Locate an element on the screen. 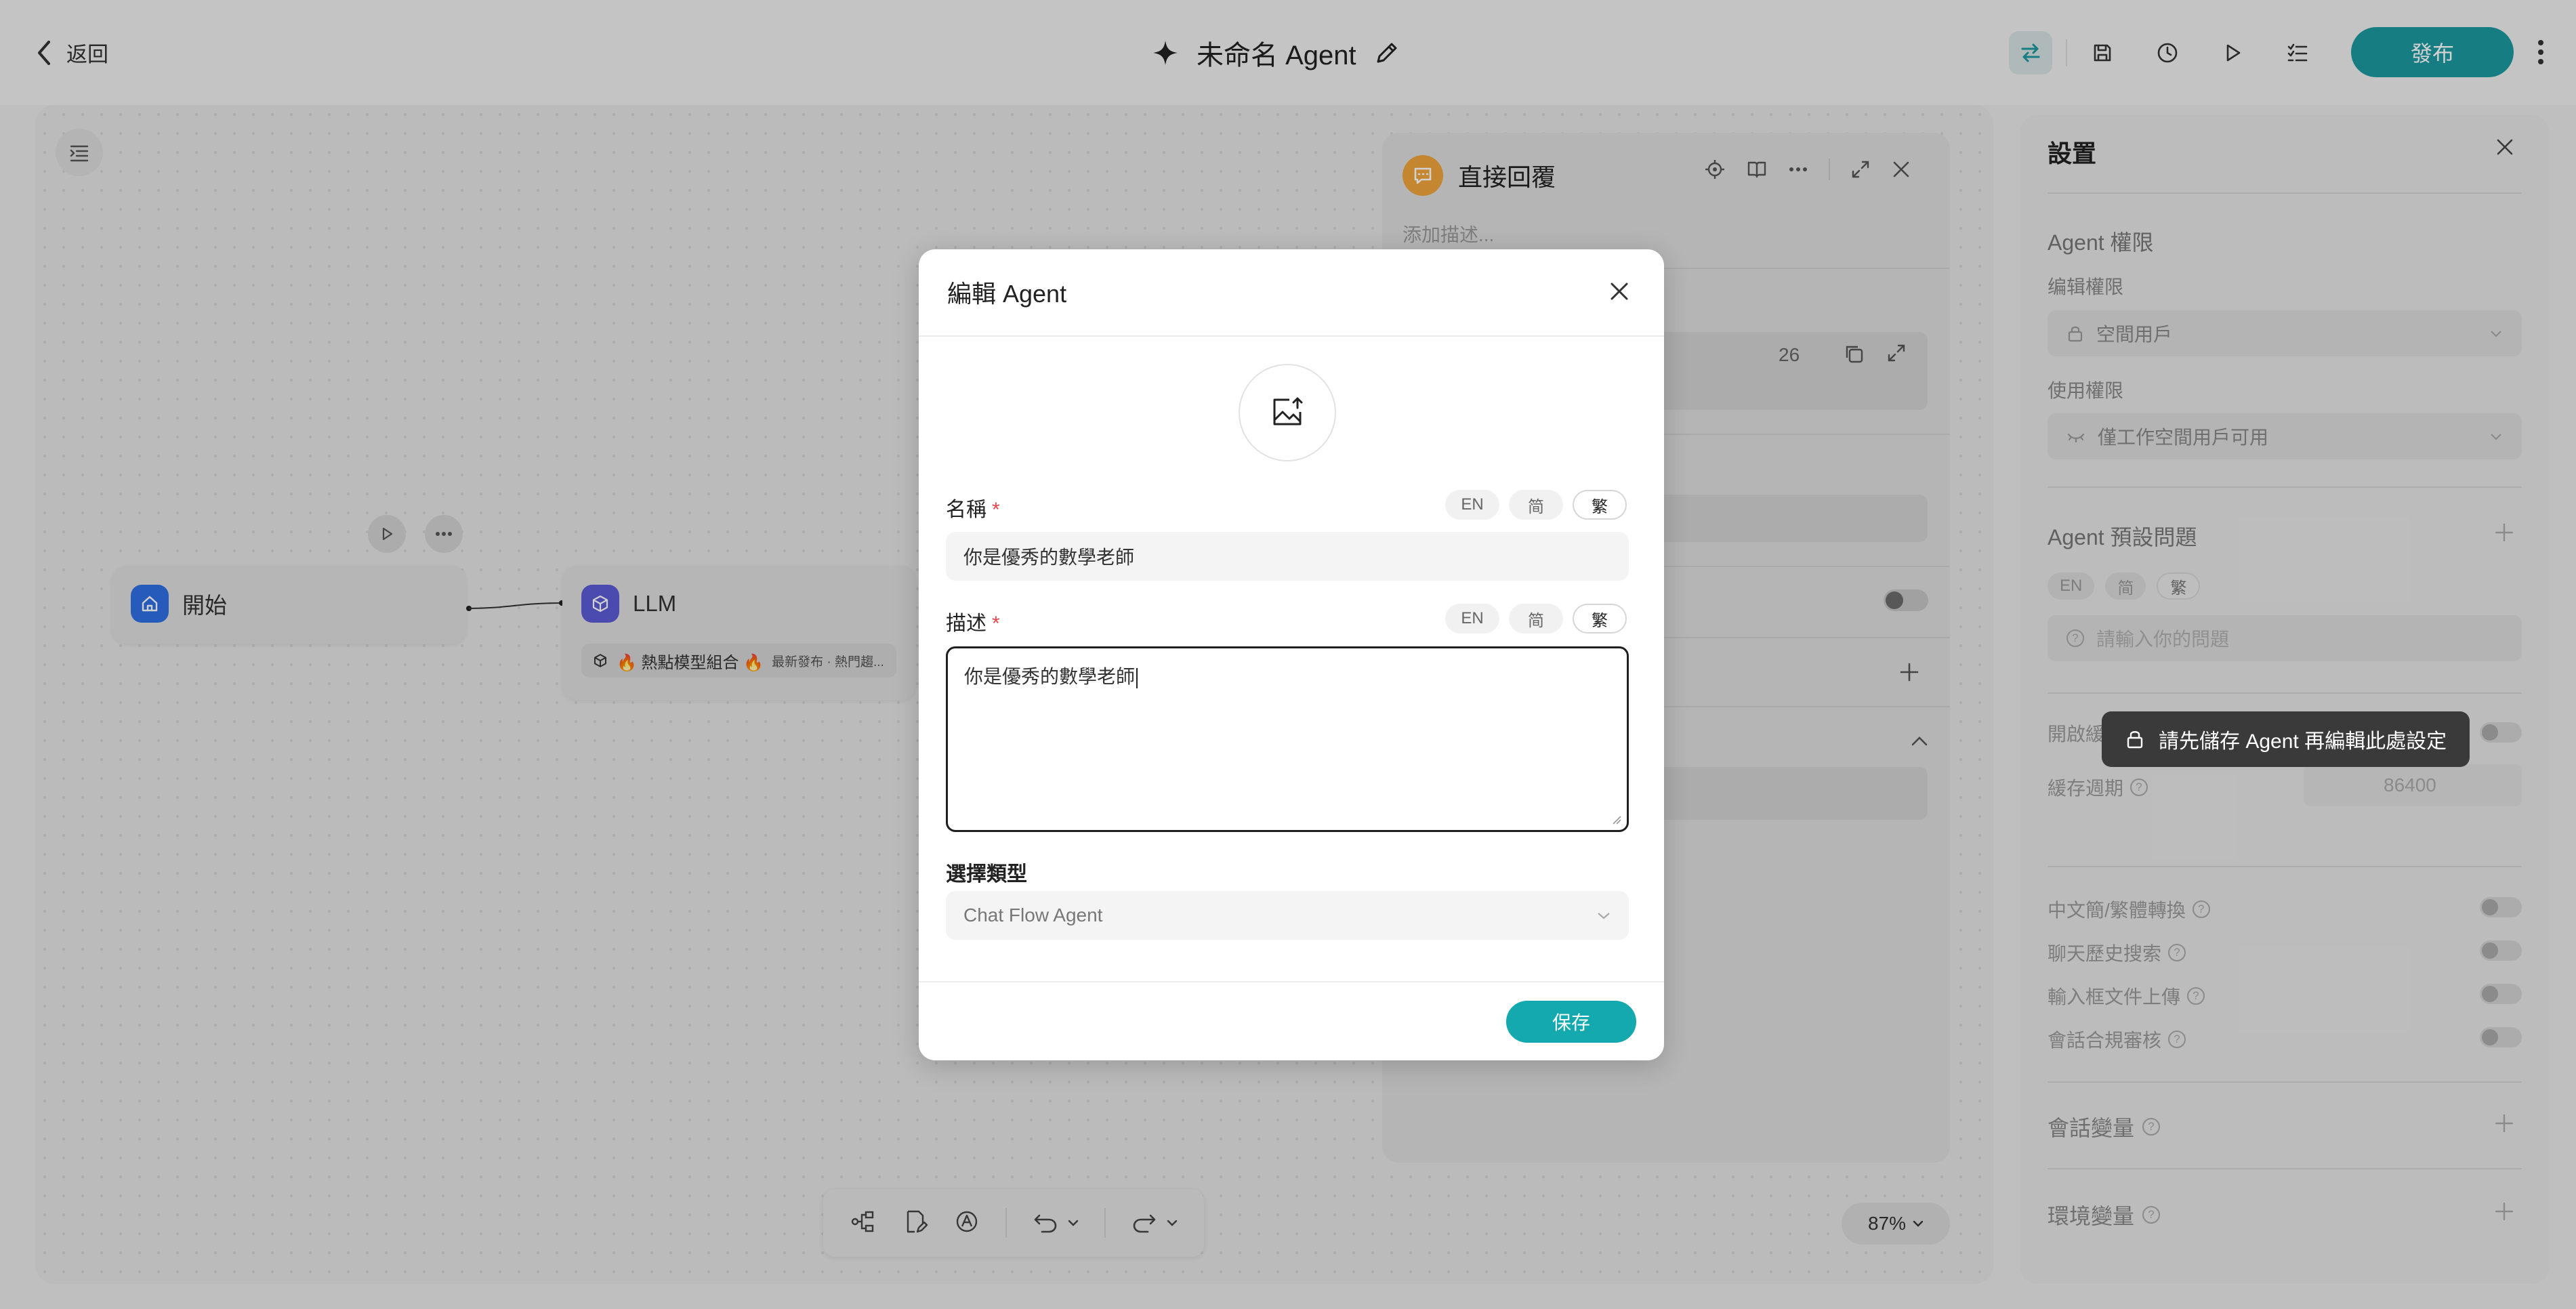 This screenshot has width=2576, height=1309. agent-type-value: Chat Flow Agent is located at coordinates (1033, 915).